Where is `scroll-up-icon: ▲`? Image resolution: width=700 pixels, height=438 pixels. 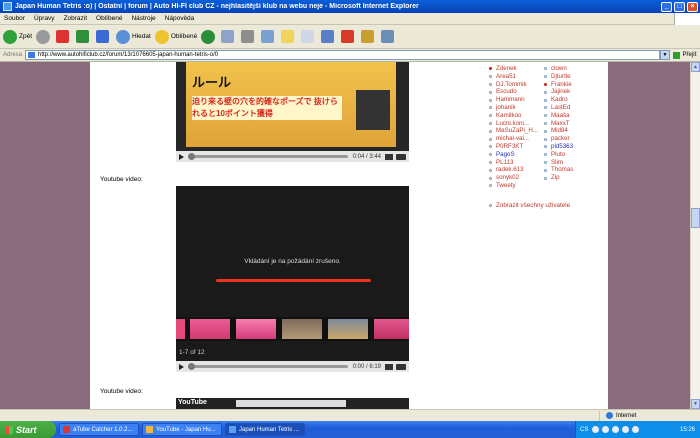
scroll-up-icon: ▲ is located at coordinates (695, 67).